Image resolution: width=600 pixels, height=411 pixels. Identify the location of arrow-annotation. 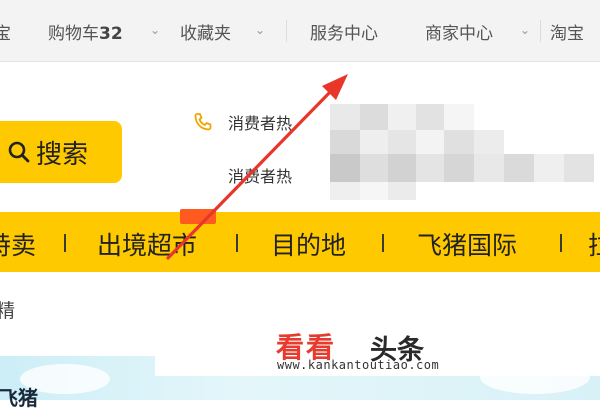
(257, 167).